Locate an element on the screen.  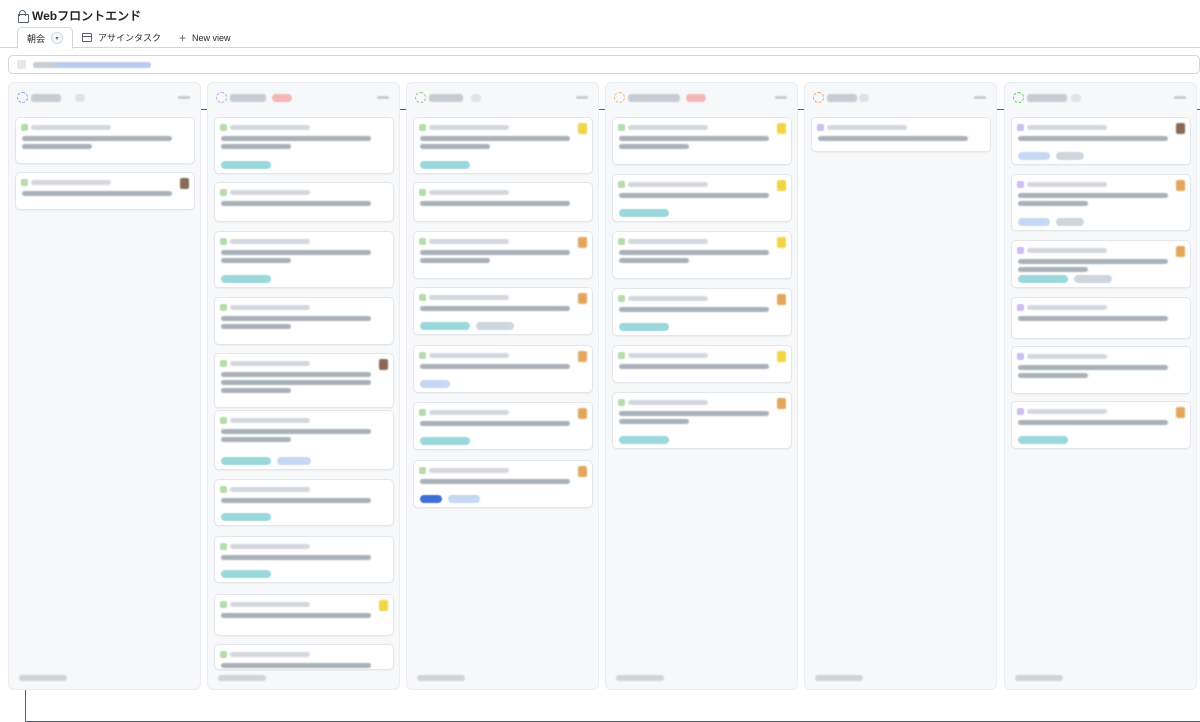
tab-assign-task: アサインタスク is located at coordinates (121, 37).